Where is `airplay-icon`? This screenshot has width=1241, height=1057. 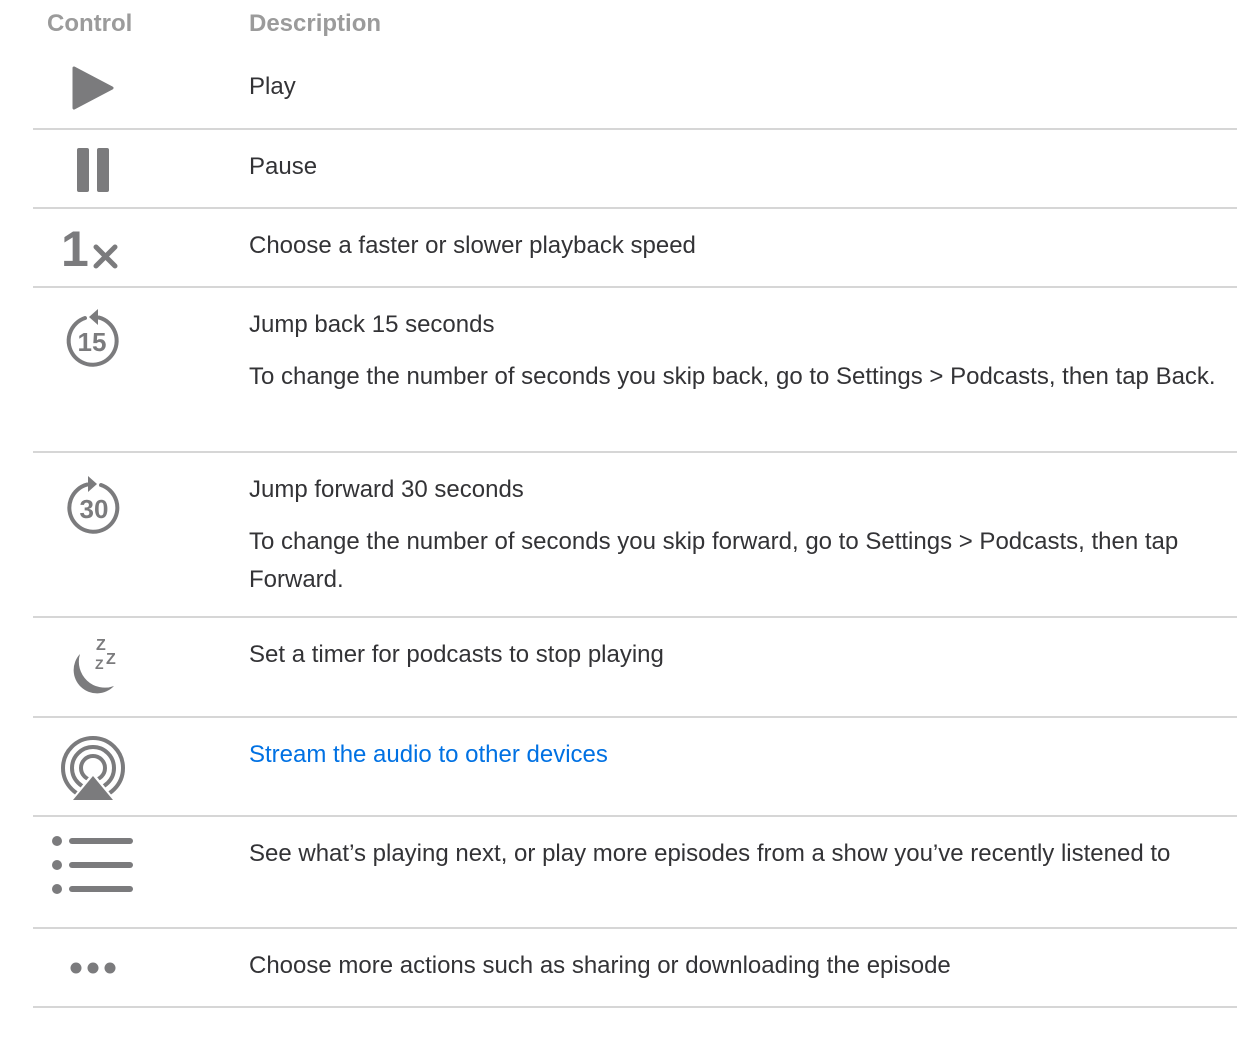
airplay-icon is located at coordinates (93, 770).